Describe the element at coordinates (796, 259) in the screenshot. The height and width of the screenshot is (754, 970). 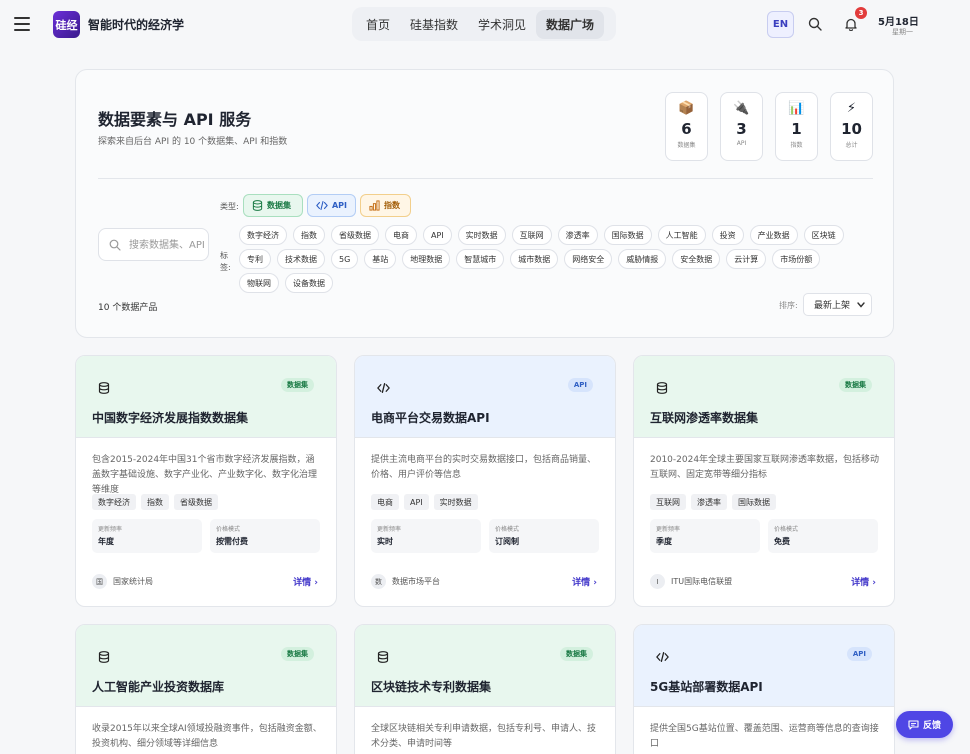
I see `tag-chip: 市场份额` at that location.